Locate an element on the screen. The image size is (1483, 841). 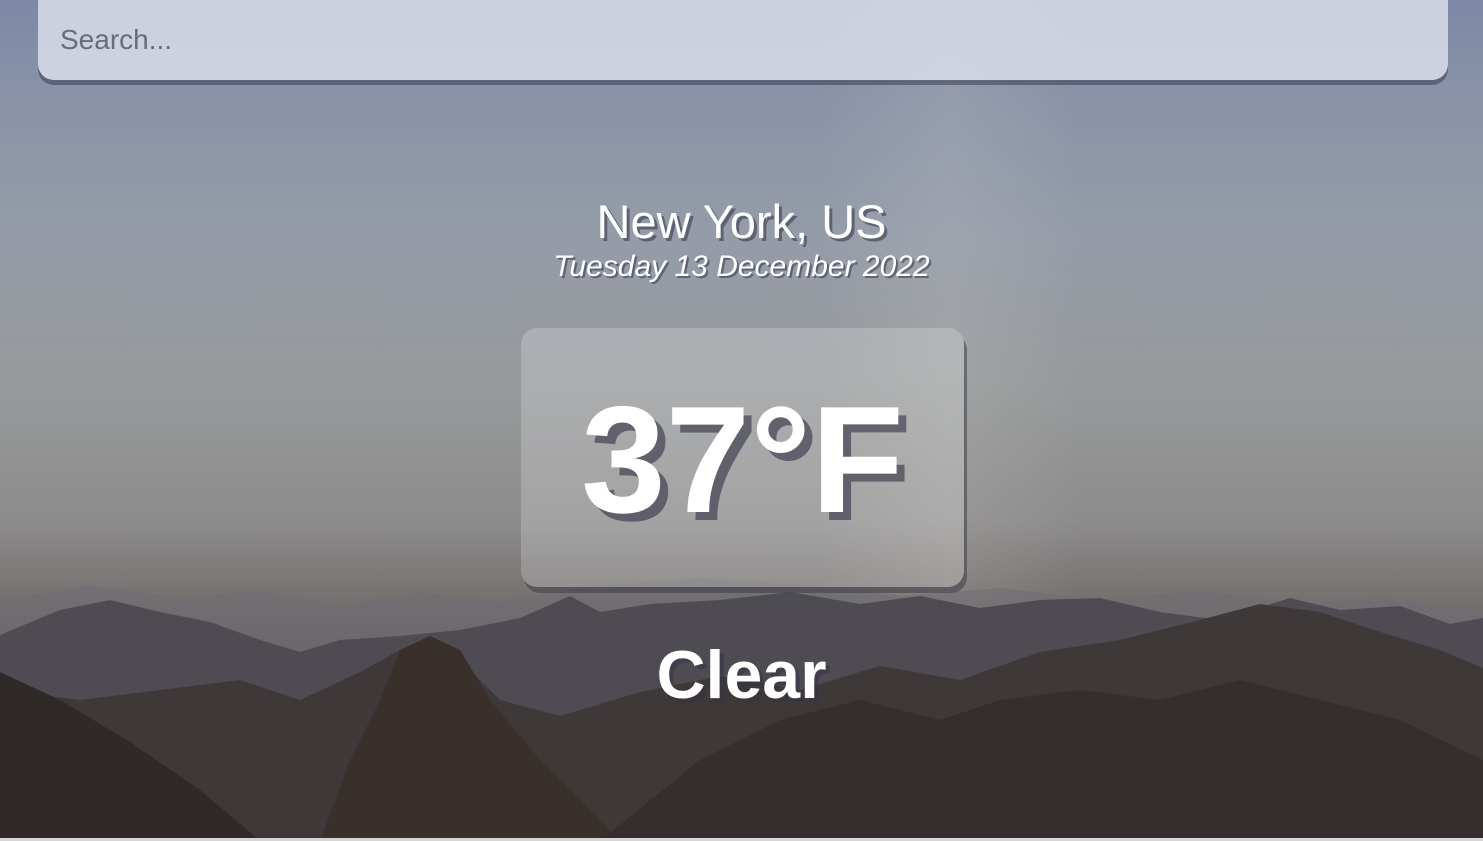
temperature-card: 37°F is located at coordinates (742, 457).